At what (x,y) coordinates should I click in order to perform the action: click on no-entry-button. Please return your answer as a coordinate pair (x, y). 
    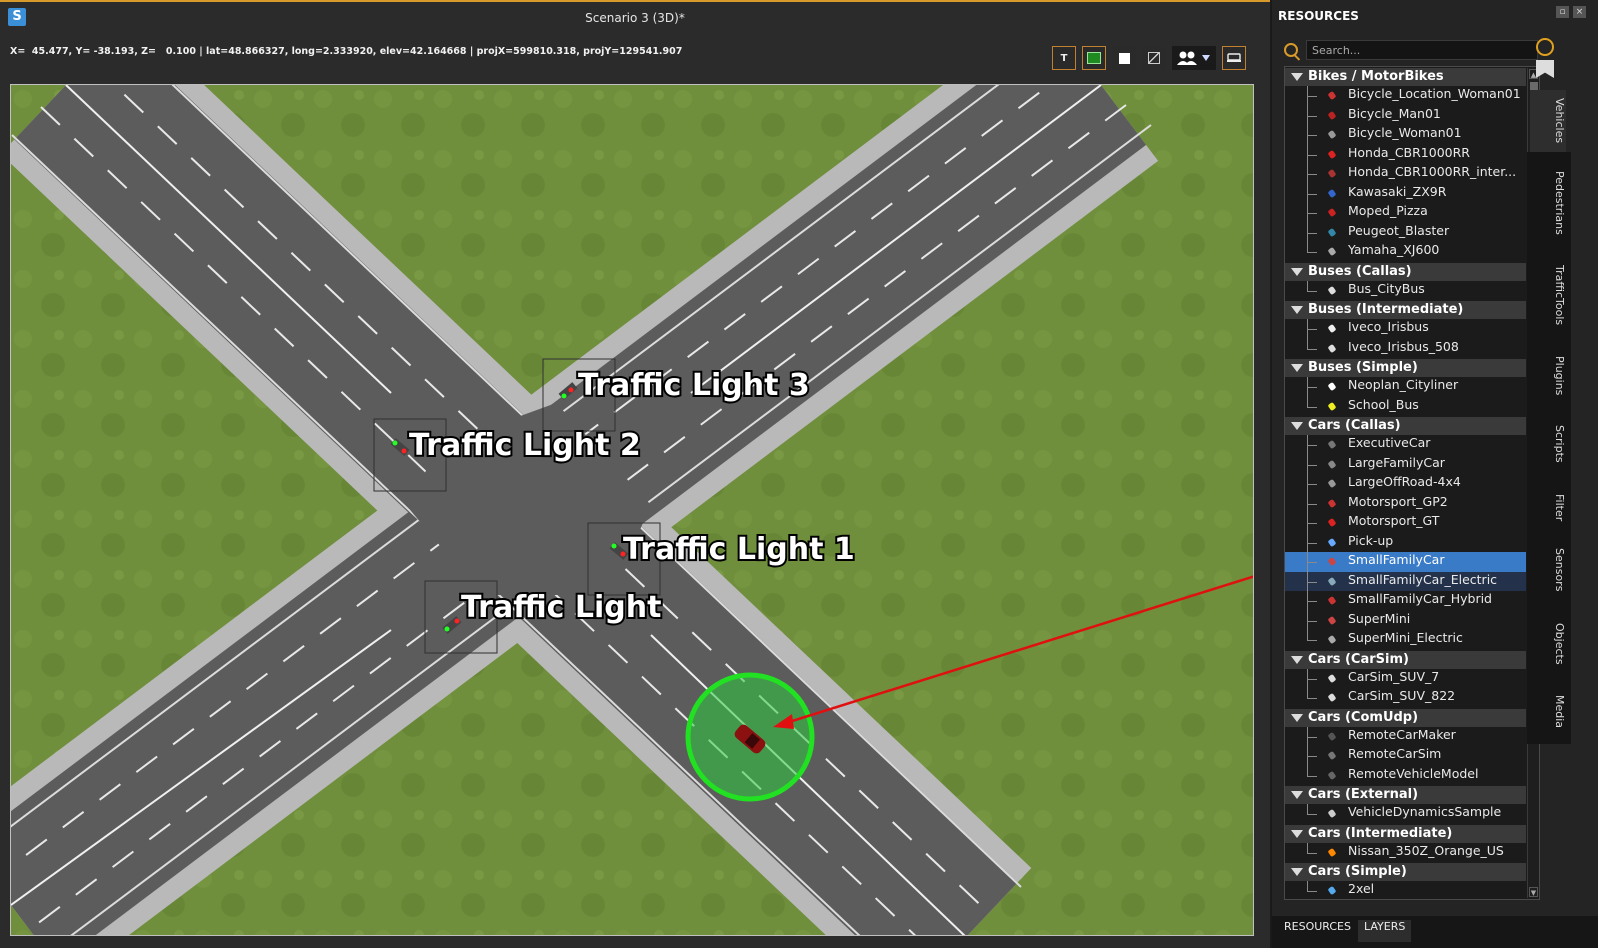
    Looking at the image, I should click on (1154, 58).